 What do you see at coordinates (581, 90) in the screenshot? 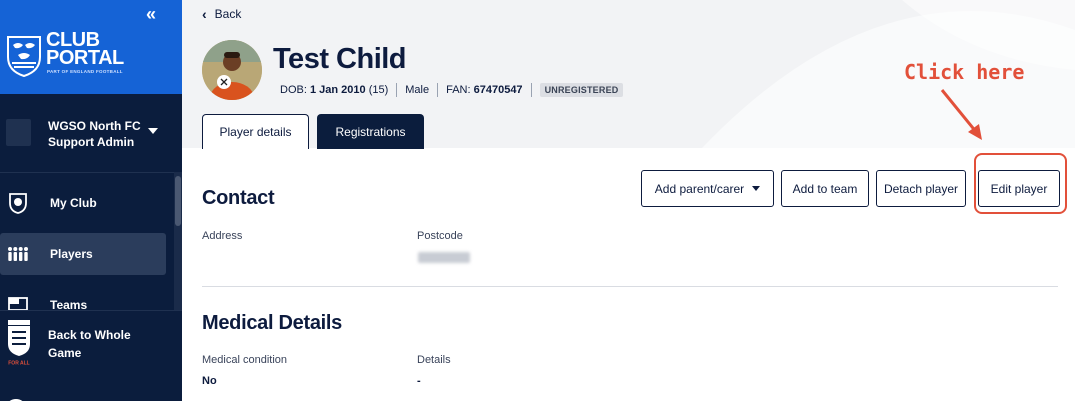
I see `status-badge: UNREGISTERED` at bounding box center [581, 90].